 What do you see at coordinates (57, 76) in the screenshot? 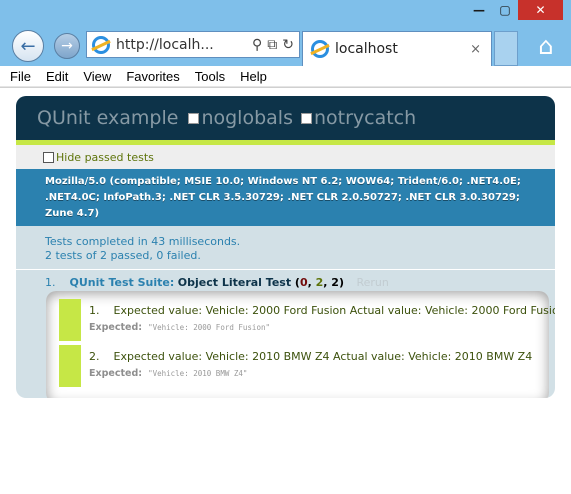
I see `menu-edit: Edit` at bounding box center [57, 76].